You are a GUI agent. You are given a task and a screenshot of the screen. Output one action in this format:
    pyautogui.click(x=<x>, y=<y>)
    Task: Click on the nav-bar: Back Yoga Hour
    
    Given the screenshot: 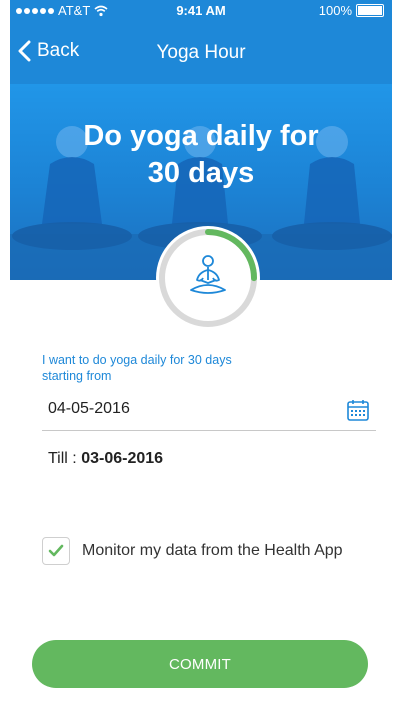 What is the action you would take?
    pyautogui.click(x=201, y=52)
    